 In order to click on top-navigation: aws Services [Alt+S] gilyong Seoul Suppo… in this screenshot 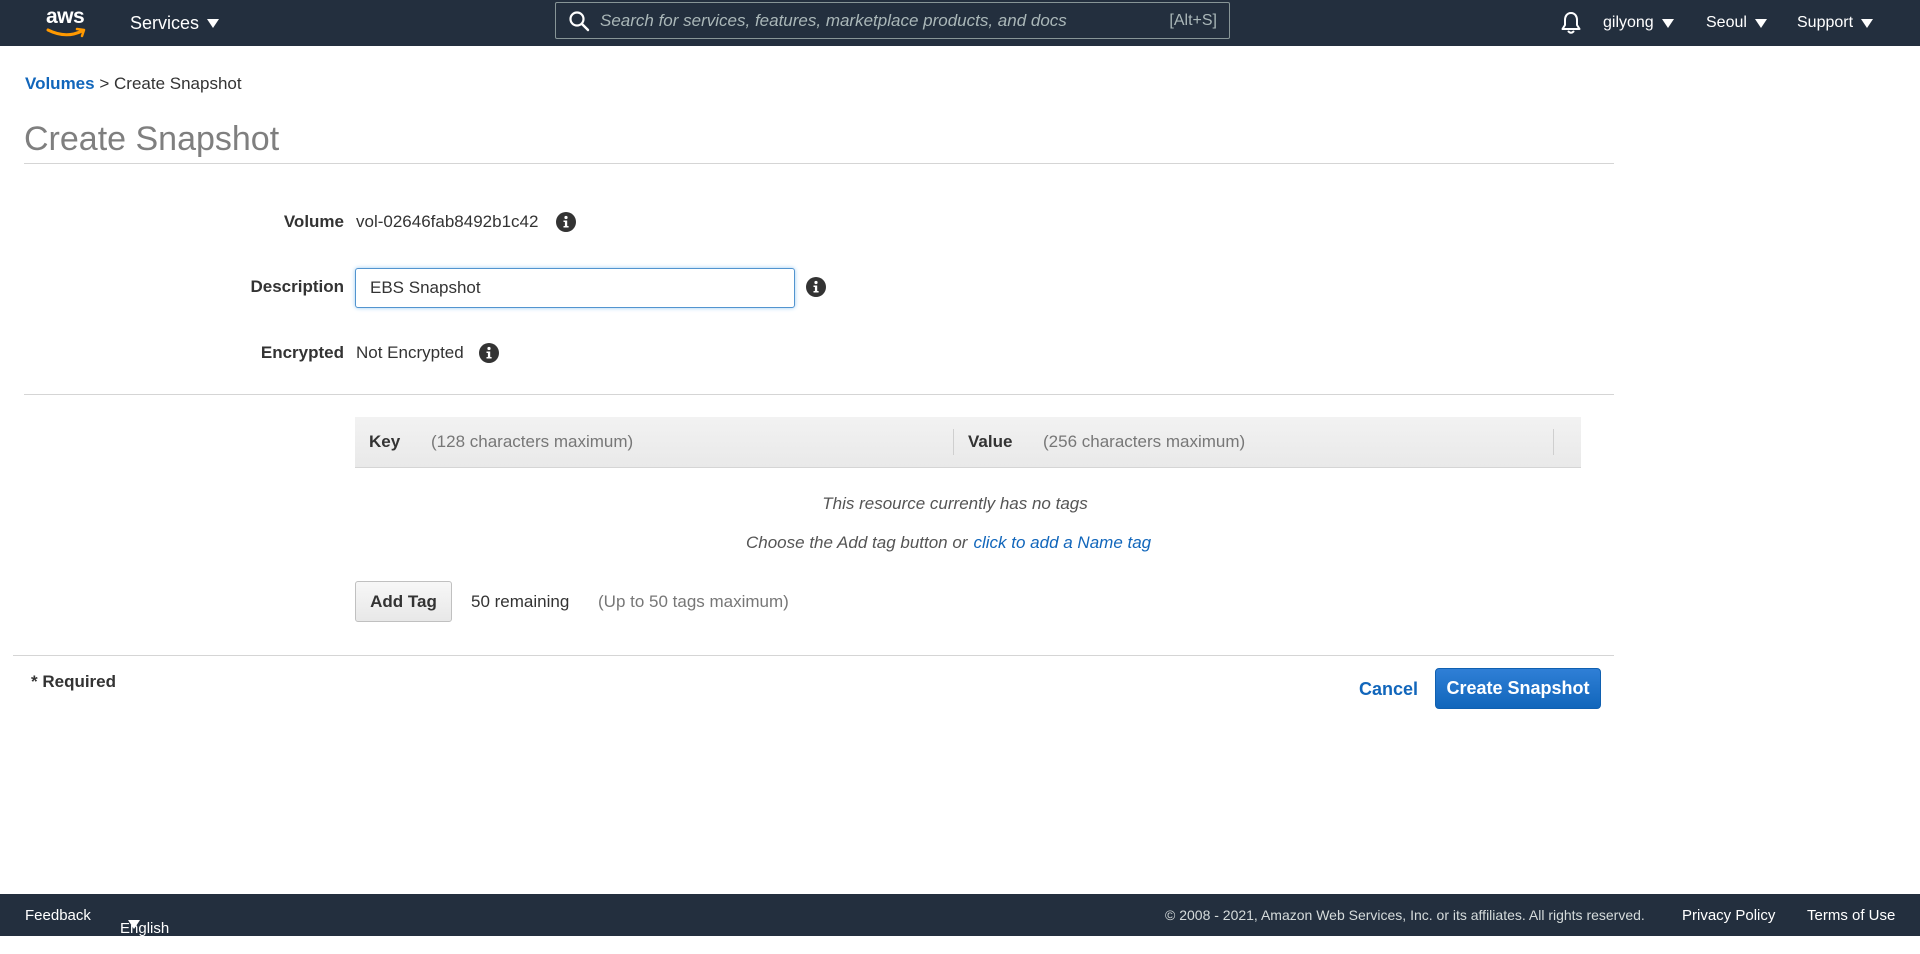, I will do `click(960, 23)`.